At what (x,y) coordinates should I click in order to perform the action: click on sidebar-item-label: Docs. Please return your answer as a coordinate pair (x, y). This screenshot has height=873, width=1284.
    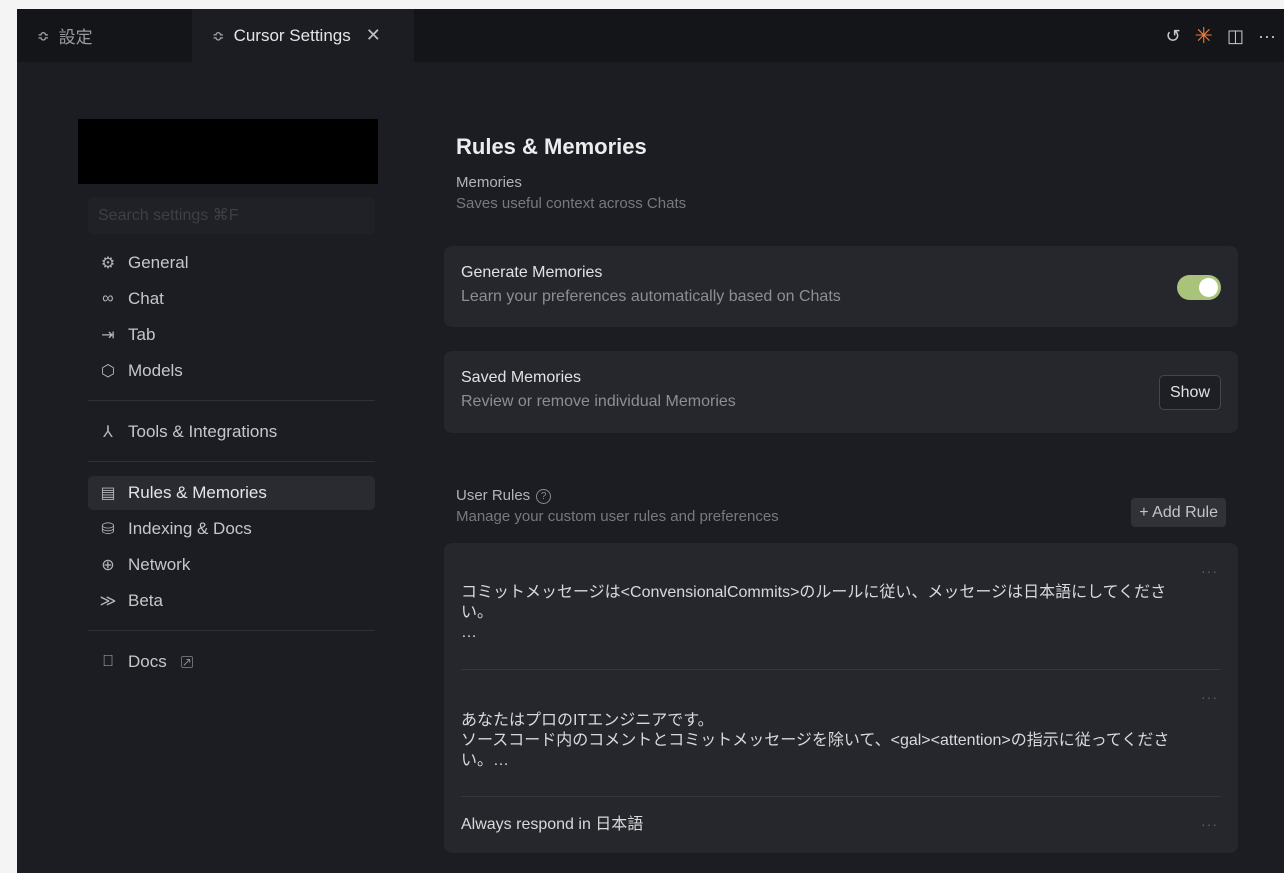
    Looking at the image, I should click on (147, 661).